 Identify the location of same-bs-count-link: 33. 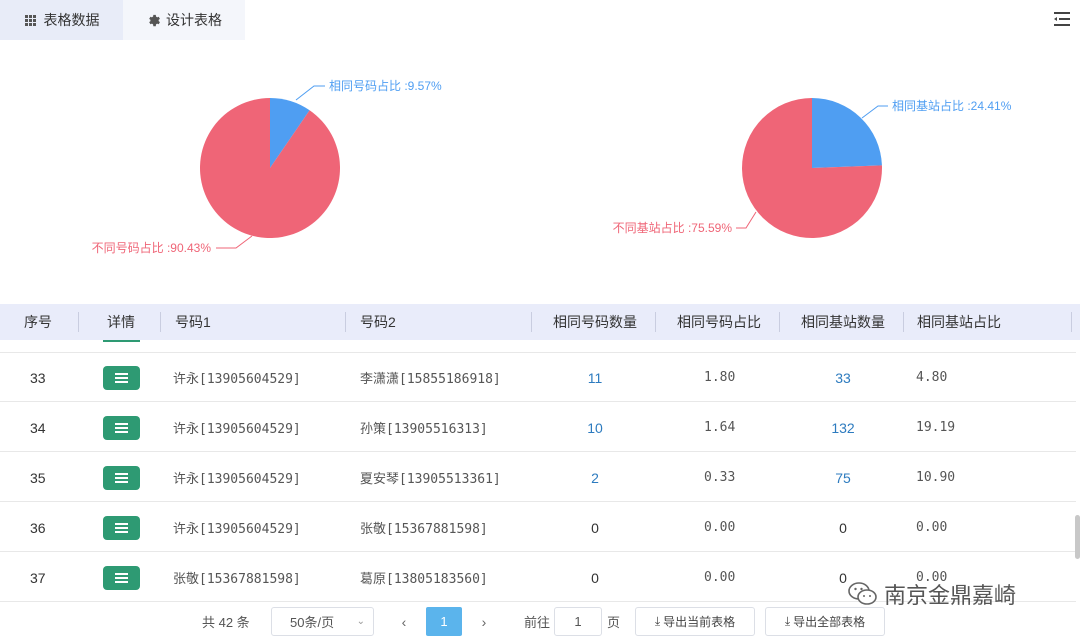
(843, 378).